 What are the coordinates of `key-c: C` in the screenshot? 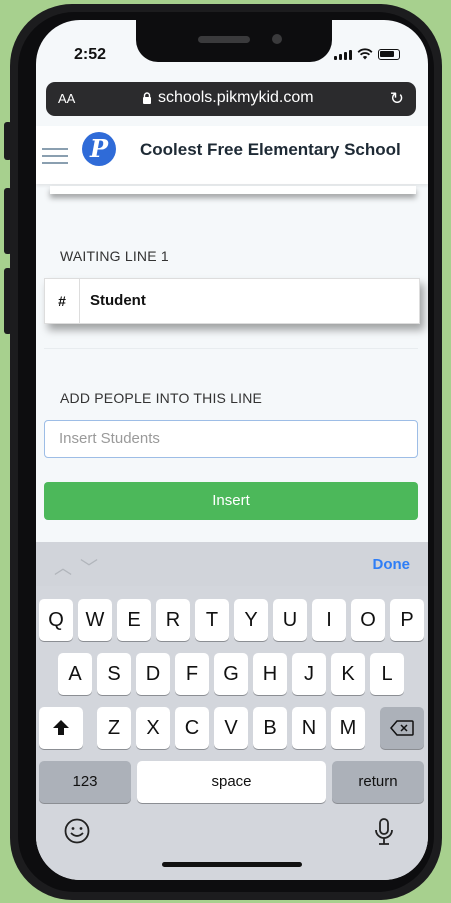 It's located at (192, 728).